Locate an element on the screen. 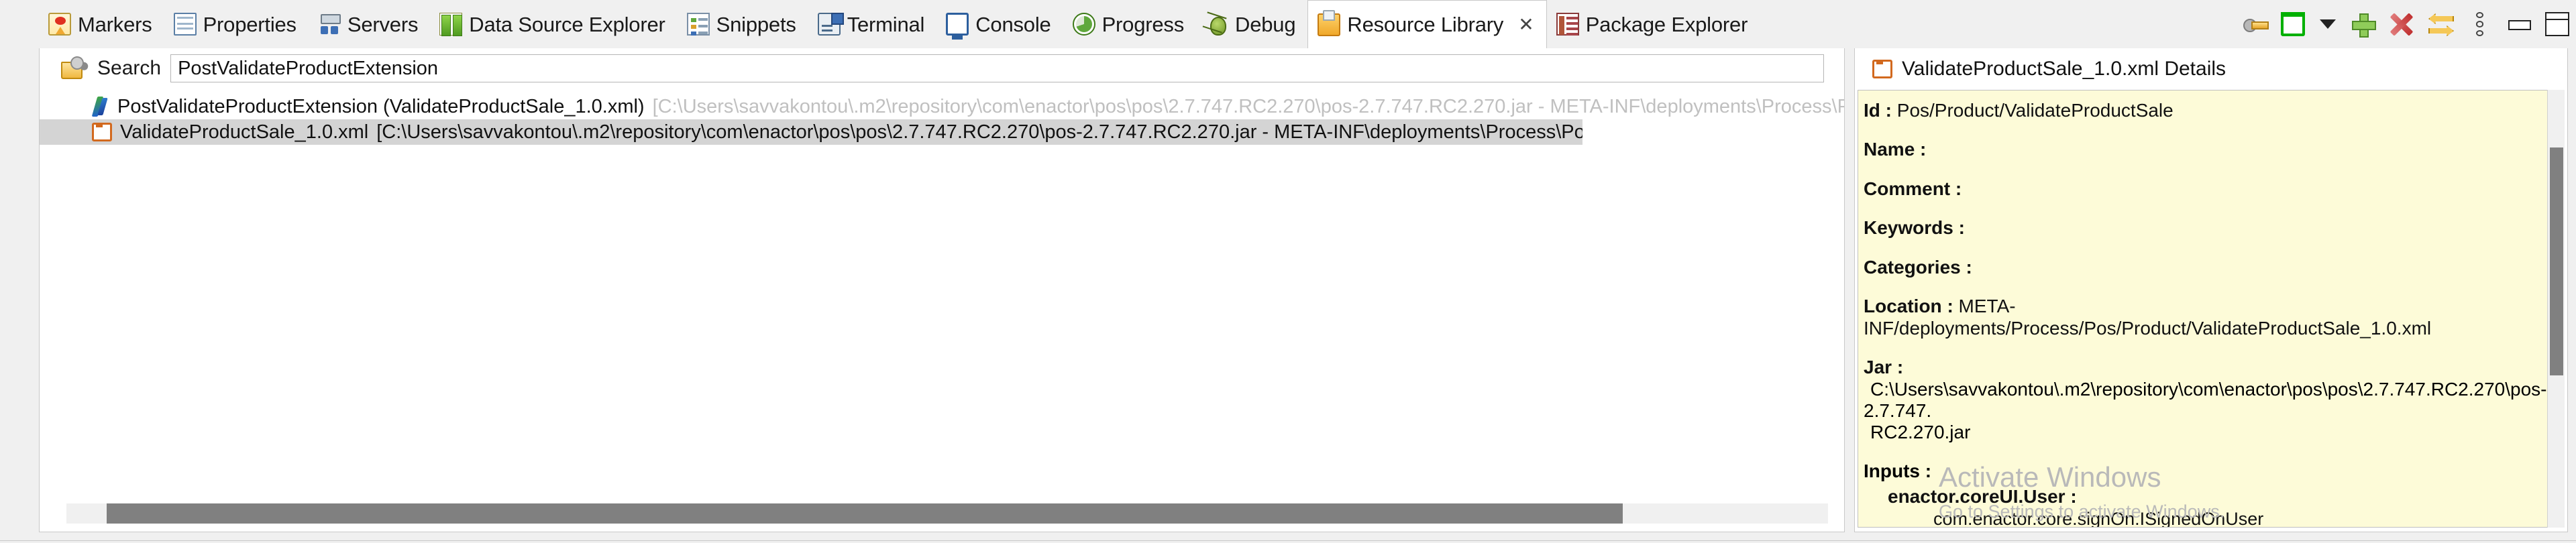 This screenshot has width=2576, height=543. detail-label: Jar : is located at coordinates (1884, 368).